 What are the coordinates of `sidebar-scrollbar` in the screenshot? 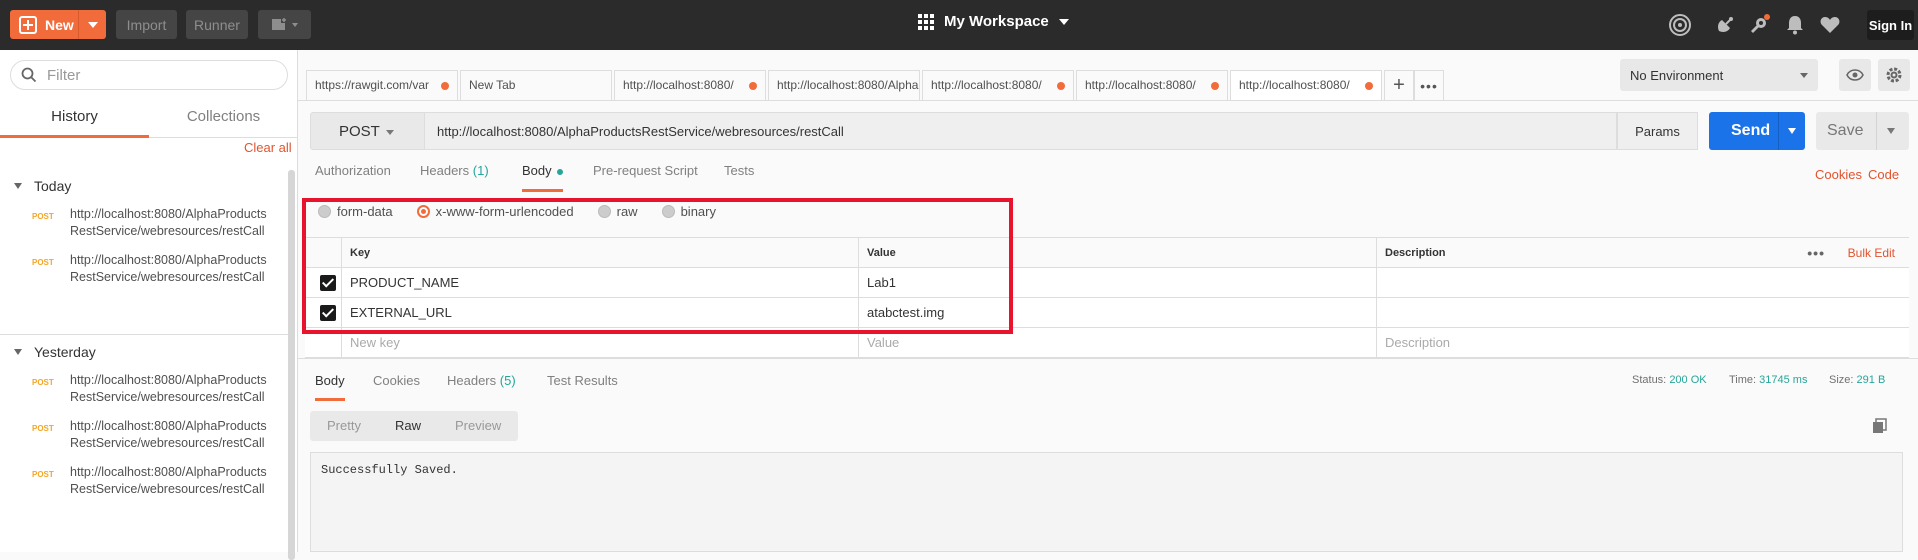 It's located at (291, 365).